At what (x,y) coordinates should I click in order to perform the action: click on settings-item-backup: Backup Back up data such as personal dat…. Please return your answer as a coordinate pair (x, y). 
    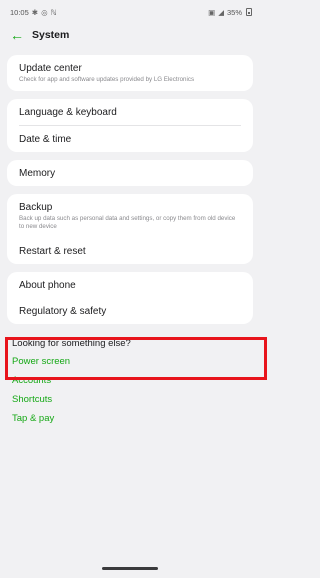
    Looking at the image, I should click on (130, 216).